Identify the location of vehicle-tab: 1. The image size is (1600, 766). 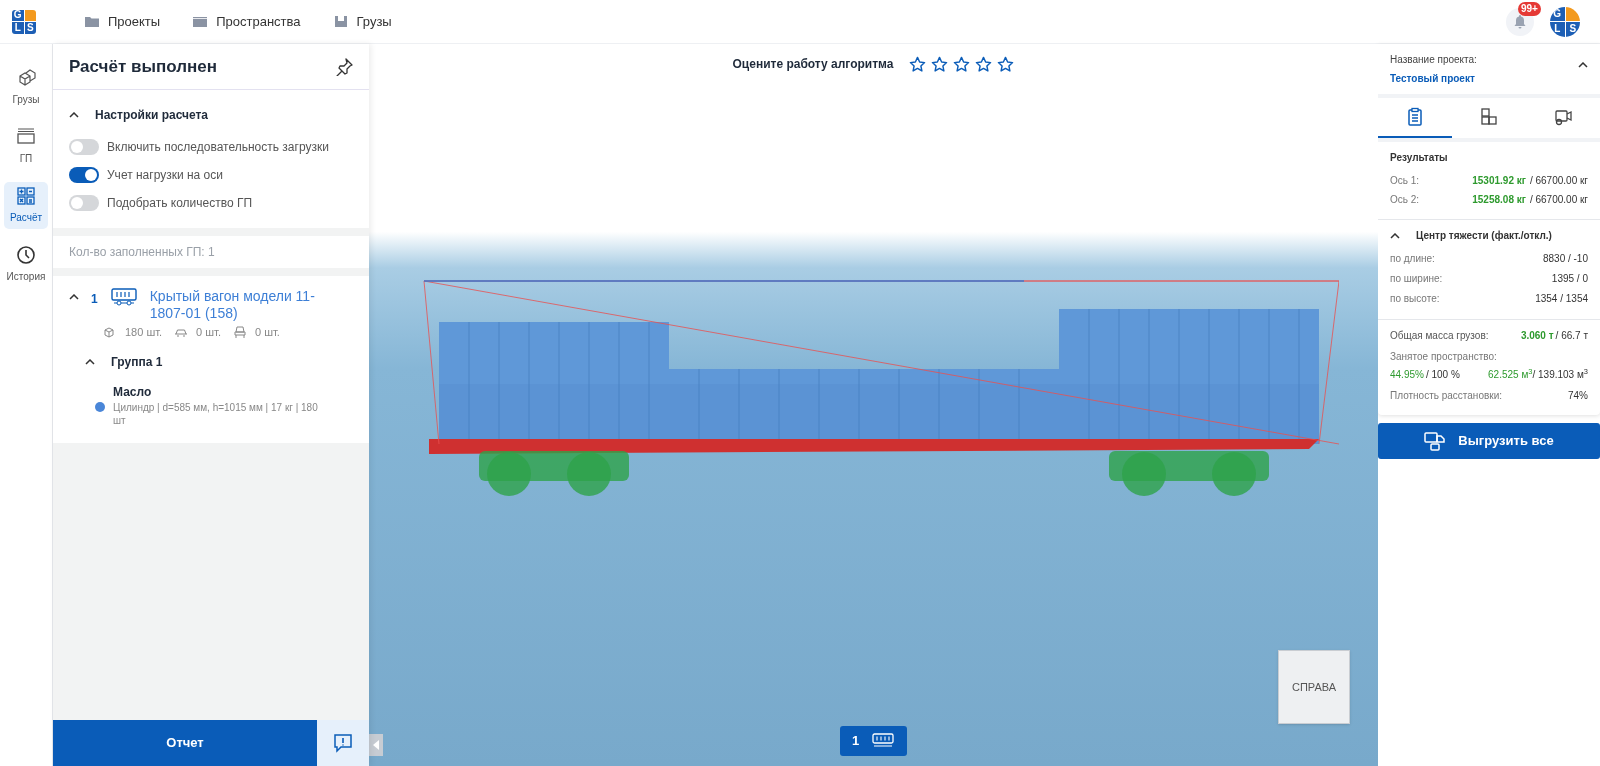
(873, 741).